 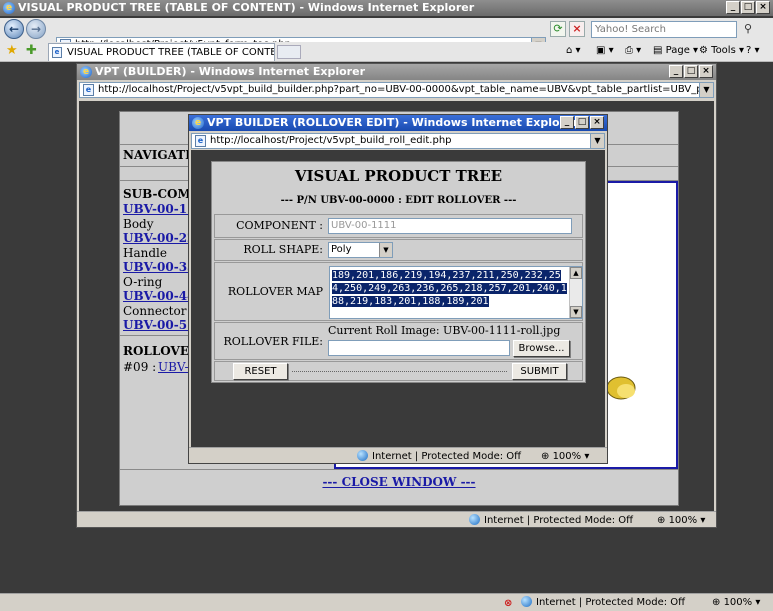 What do you see at coordinates (398, 176) in the screenshot?
I see `form-heading: VISUAL PRODUCT TREE` at bounding box center [398, 176].